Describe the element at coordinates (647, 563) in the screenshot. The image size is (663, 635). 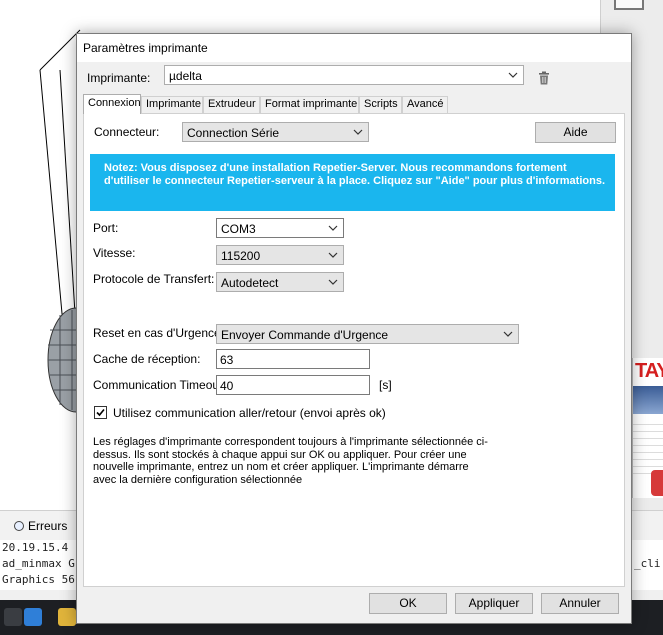
I see `console-right-fragment: _cli` at that location.